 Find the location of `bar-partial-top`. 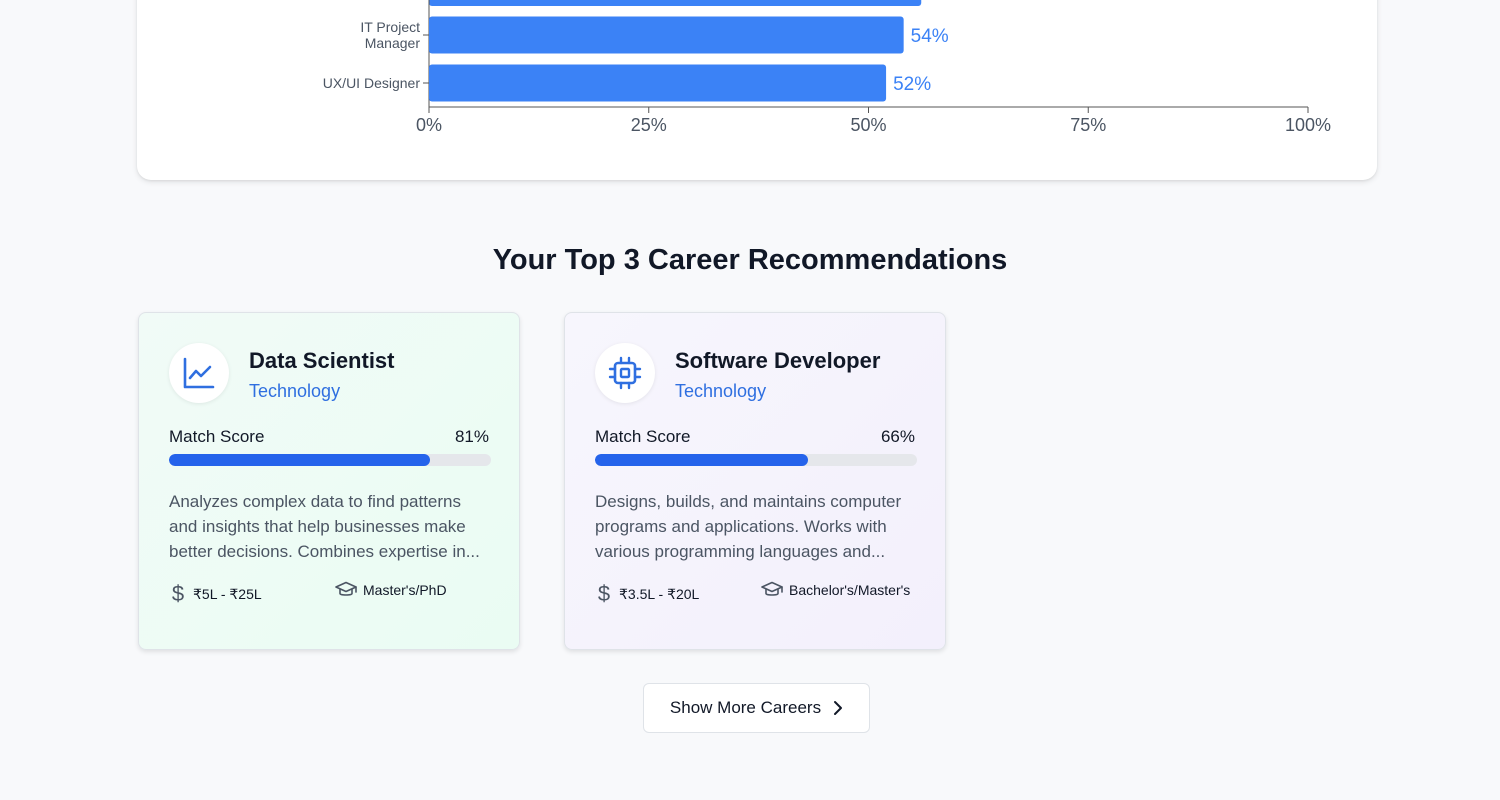

bar-partial-top is located at coordinates (675, 3).